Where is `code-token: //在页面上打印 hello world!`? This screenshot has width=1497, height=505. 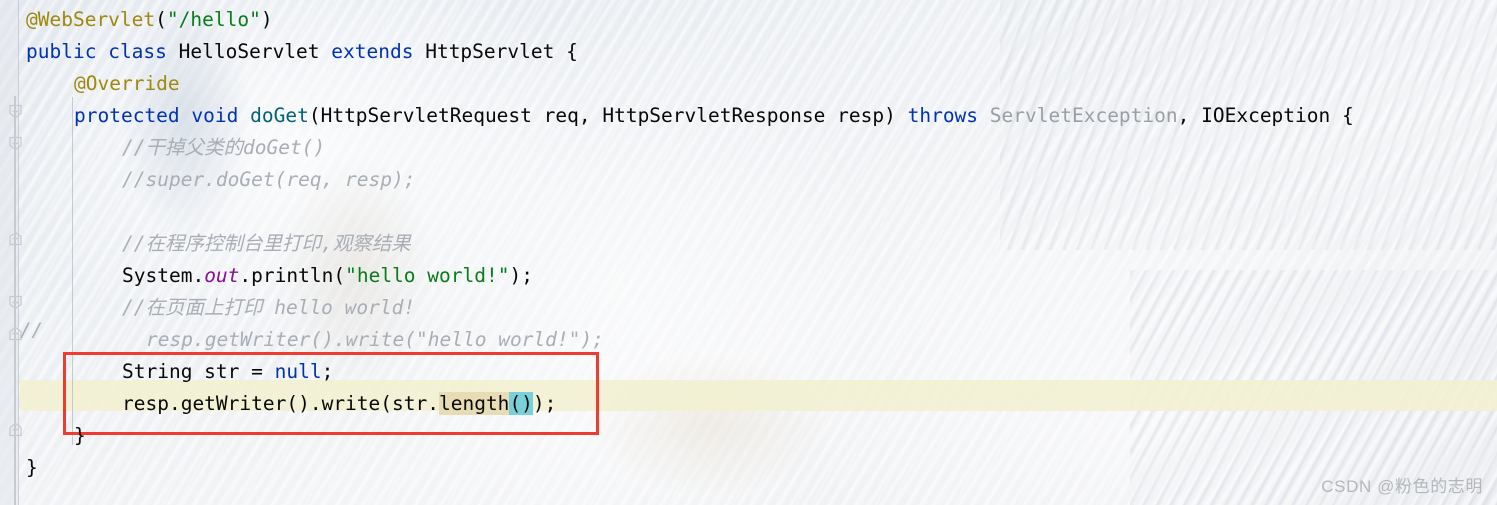
code-token: //在页面上打印 hello world! is located at coordinates (269, 307).